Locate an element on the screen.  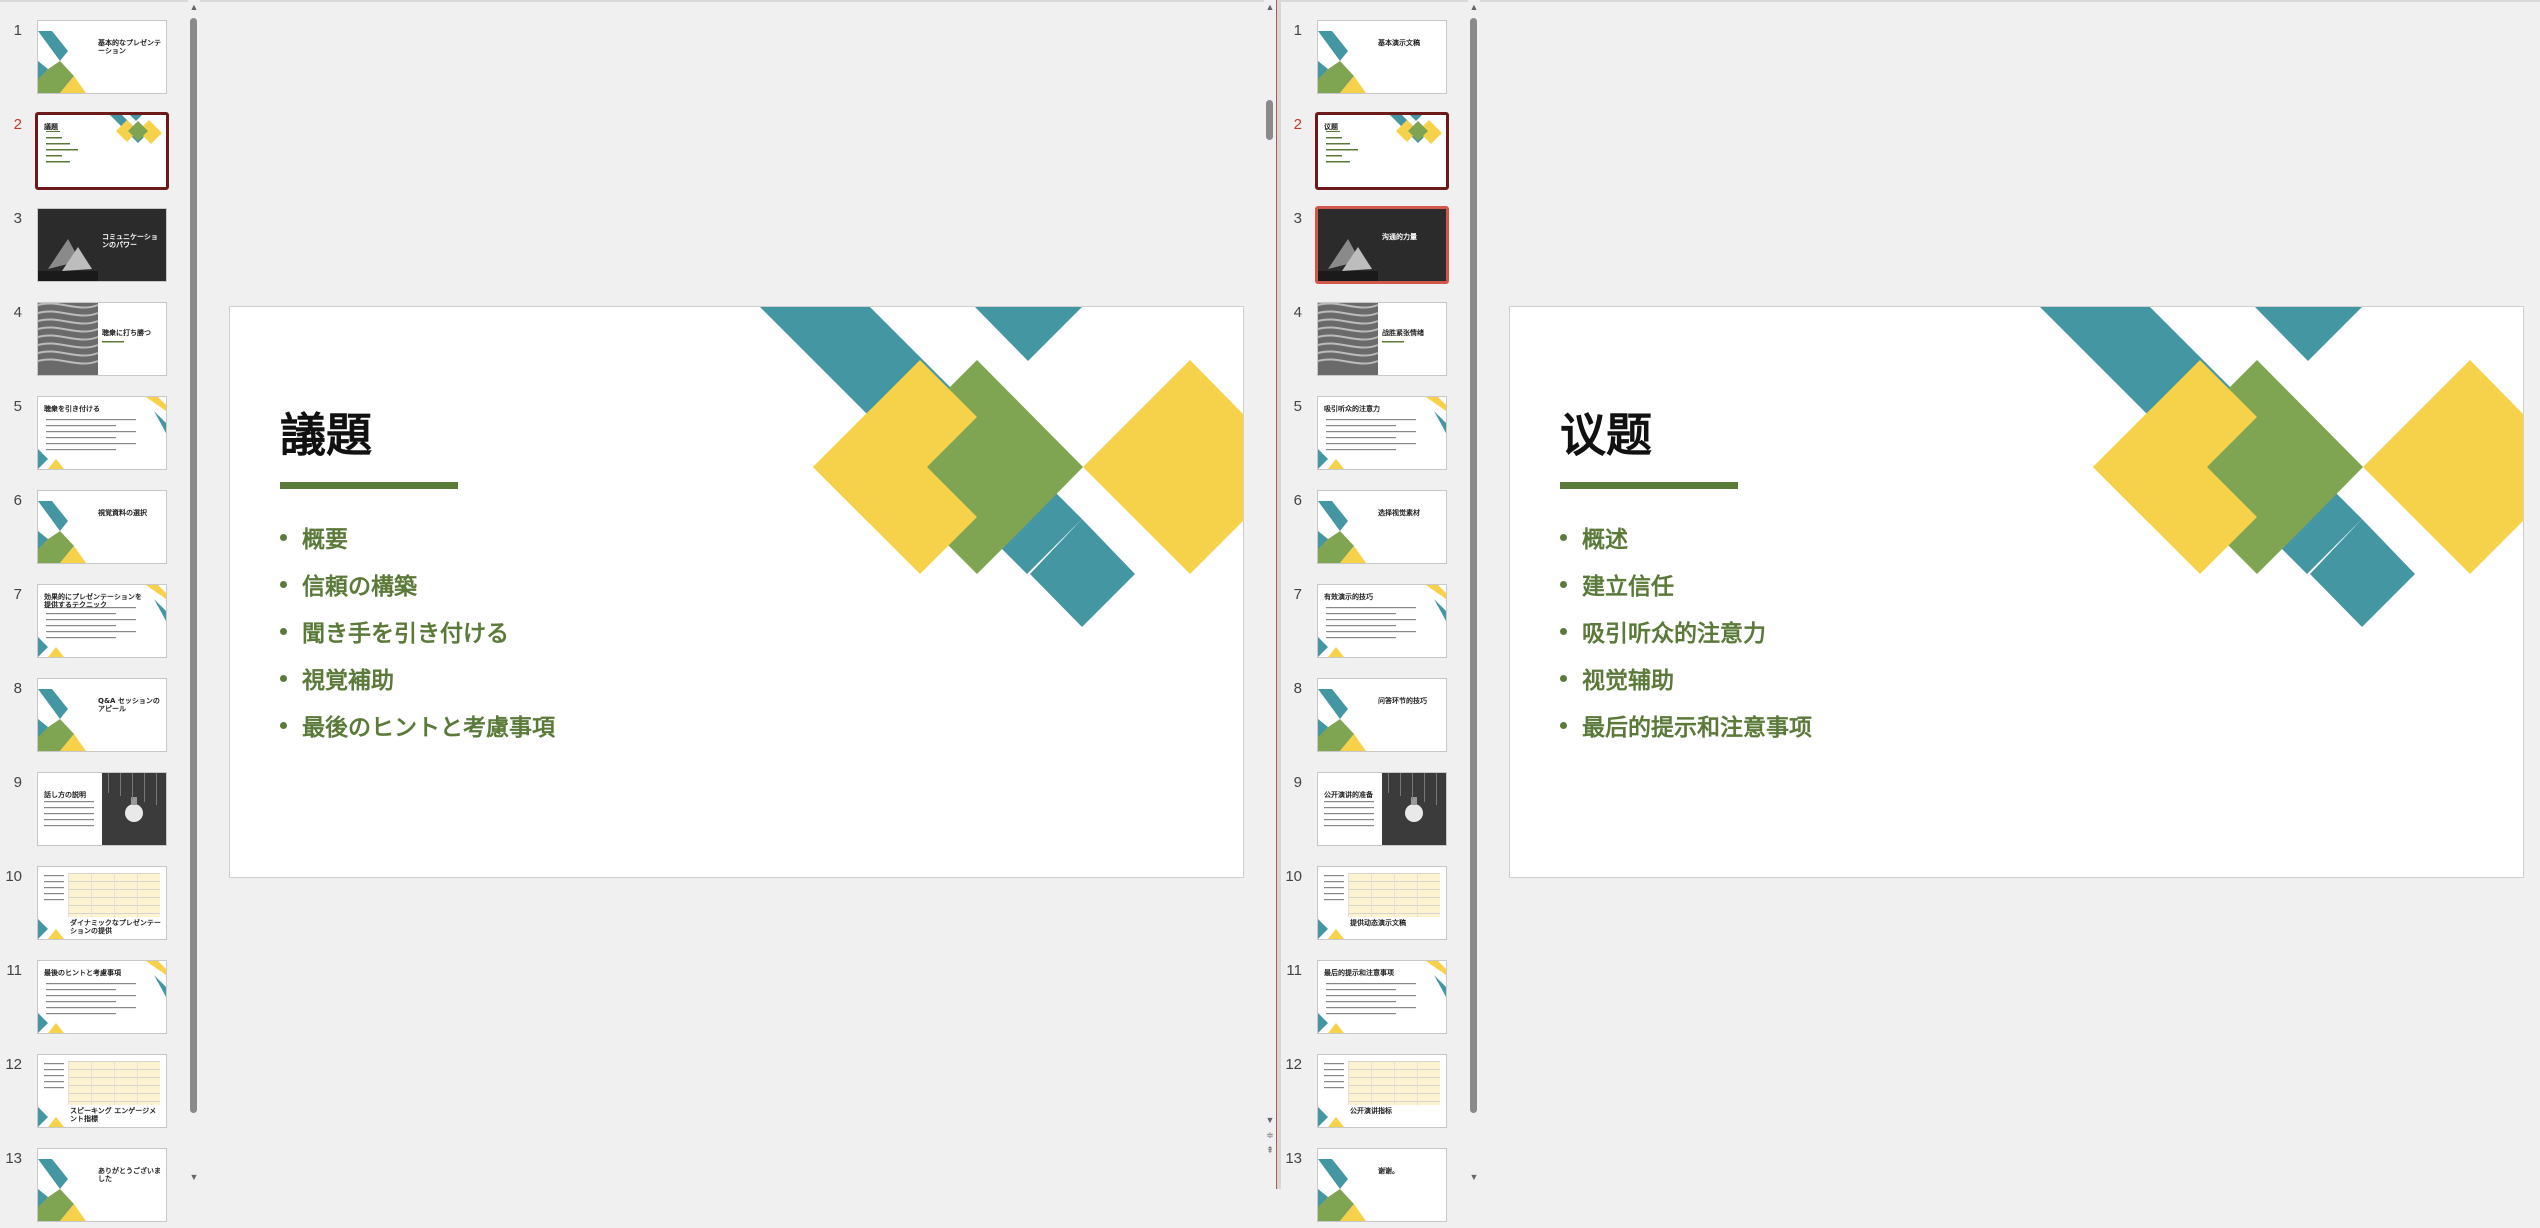
slide-preview: 聴衆を引き付ける is located at coordinates (102, 433).